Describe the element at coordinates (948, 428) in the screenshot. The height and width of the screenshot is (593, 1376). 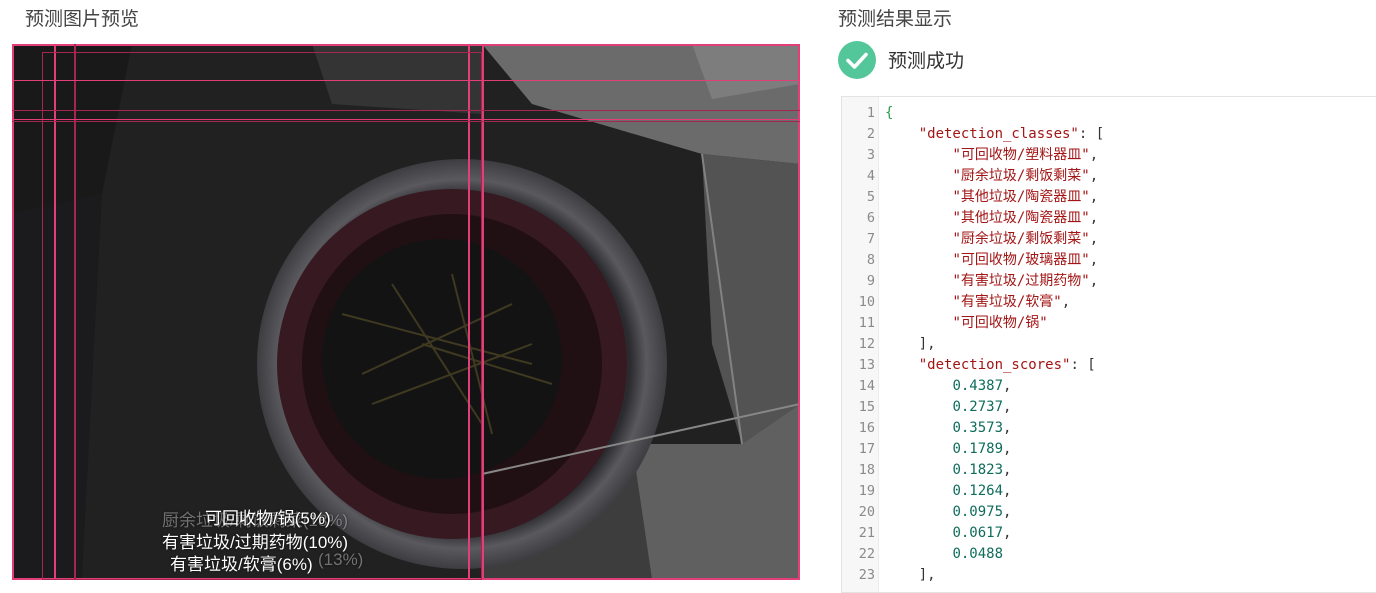
I see `code-text: 0.3573,` at that location.